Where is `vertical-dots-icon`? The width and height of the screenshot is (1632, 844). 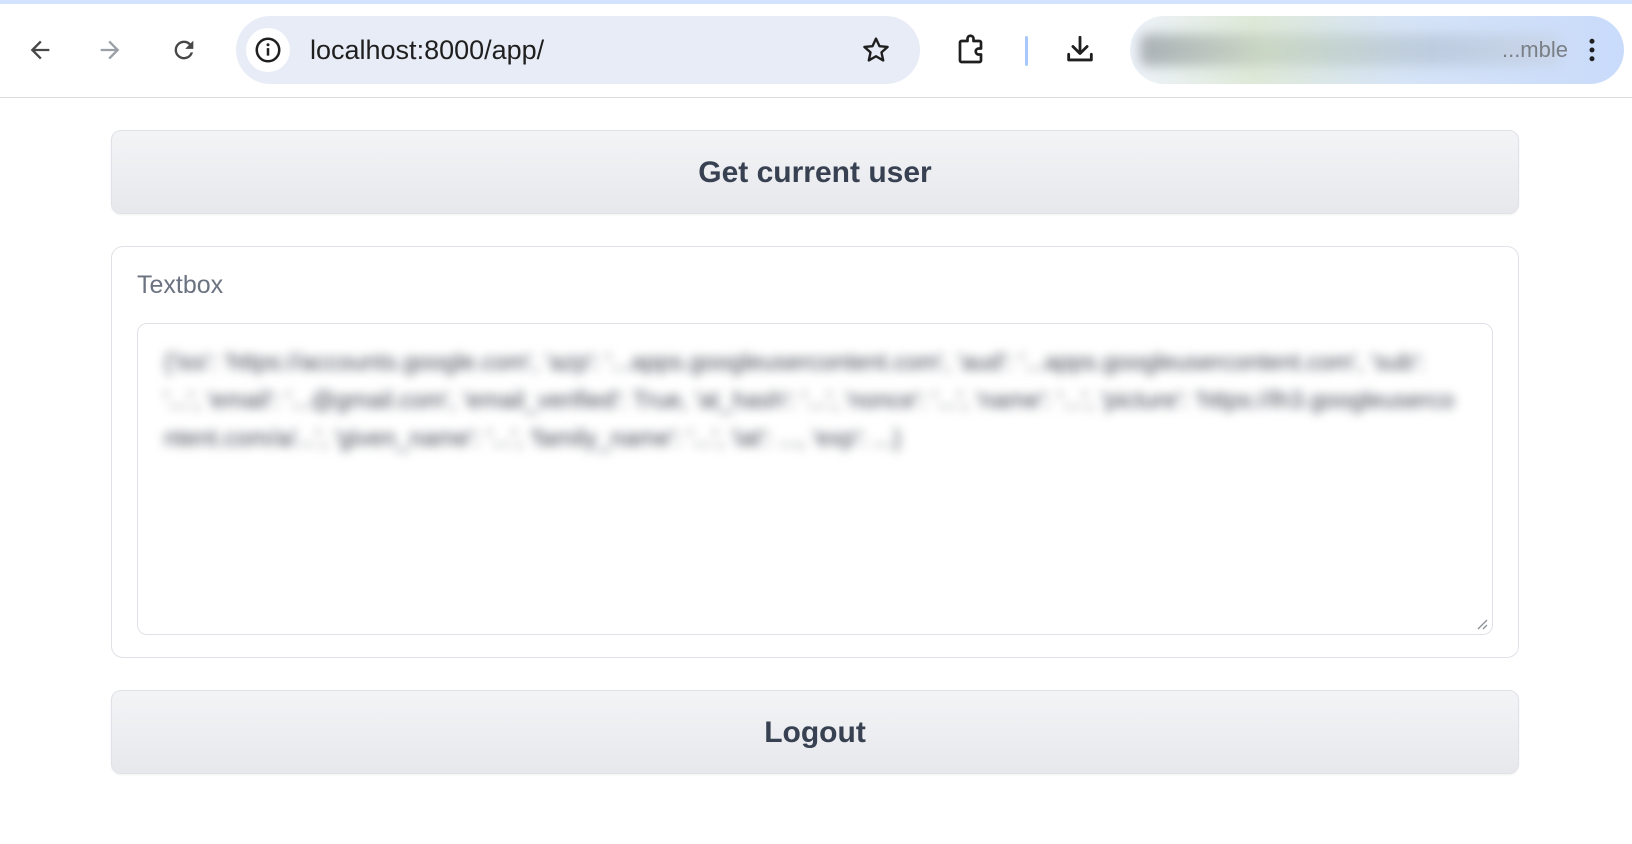 vertical-dots-icon is located at coordinates (1592, 50).